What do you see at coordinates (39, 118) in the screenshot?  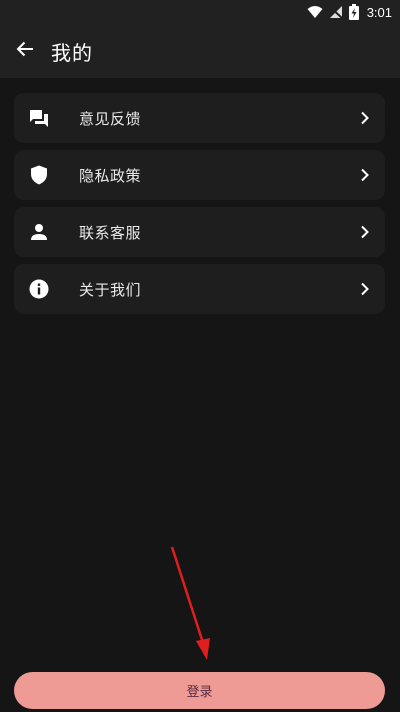 I see `chat-feedback-icon` at bounding box center [39, 118].